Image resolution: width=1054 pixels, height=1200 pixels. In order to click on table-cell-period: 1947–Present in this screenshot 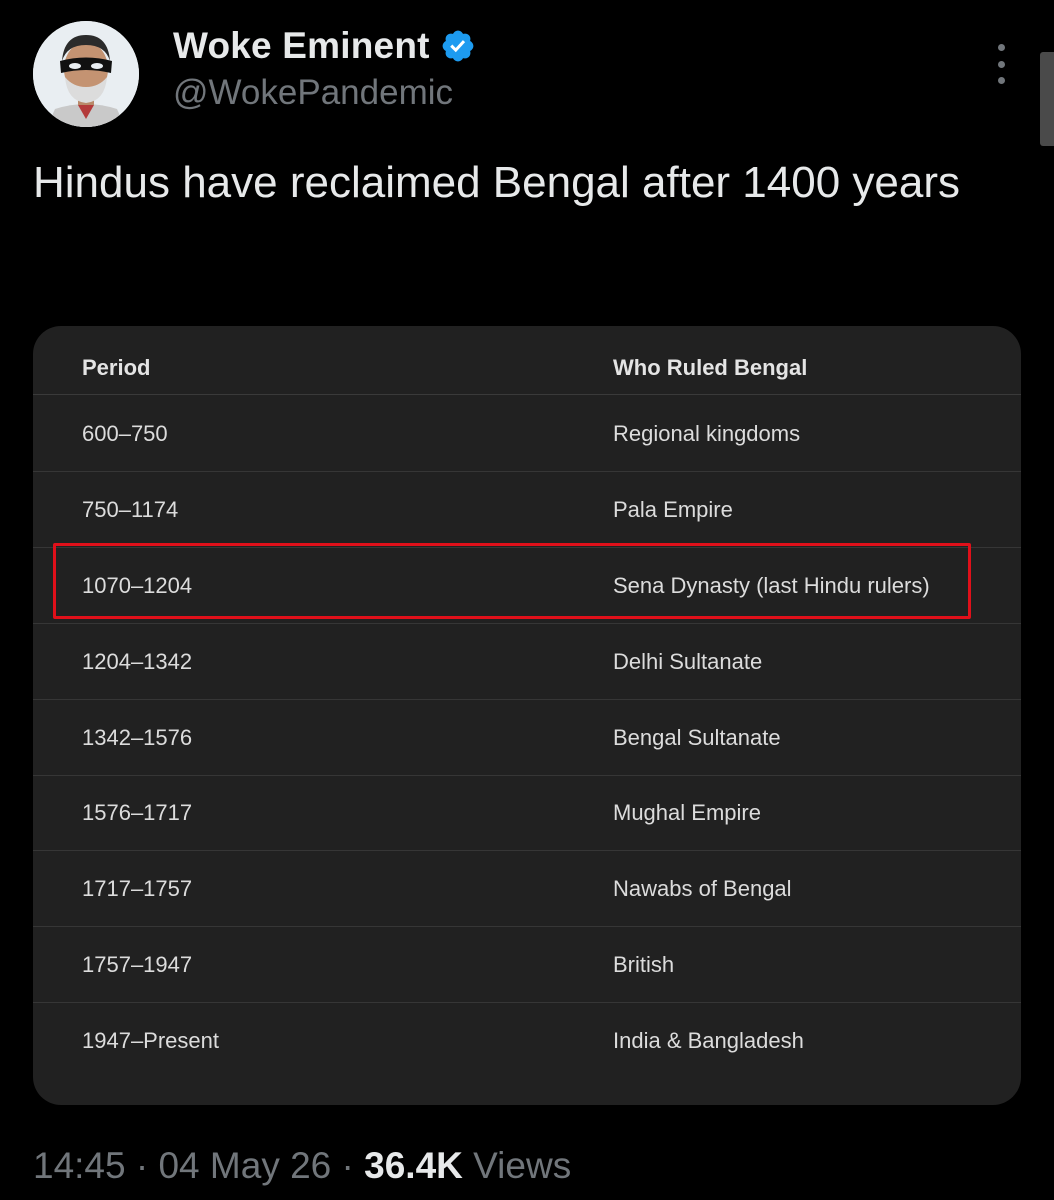, I will do `click(150, 1040)`.